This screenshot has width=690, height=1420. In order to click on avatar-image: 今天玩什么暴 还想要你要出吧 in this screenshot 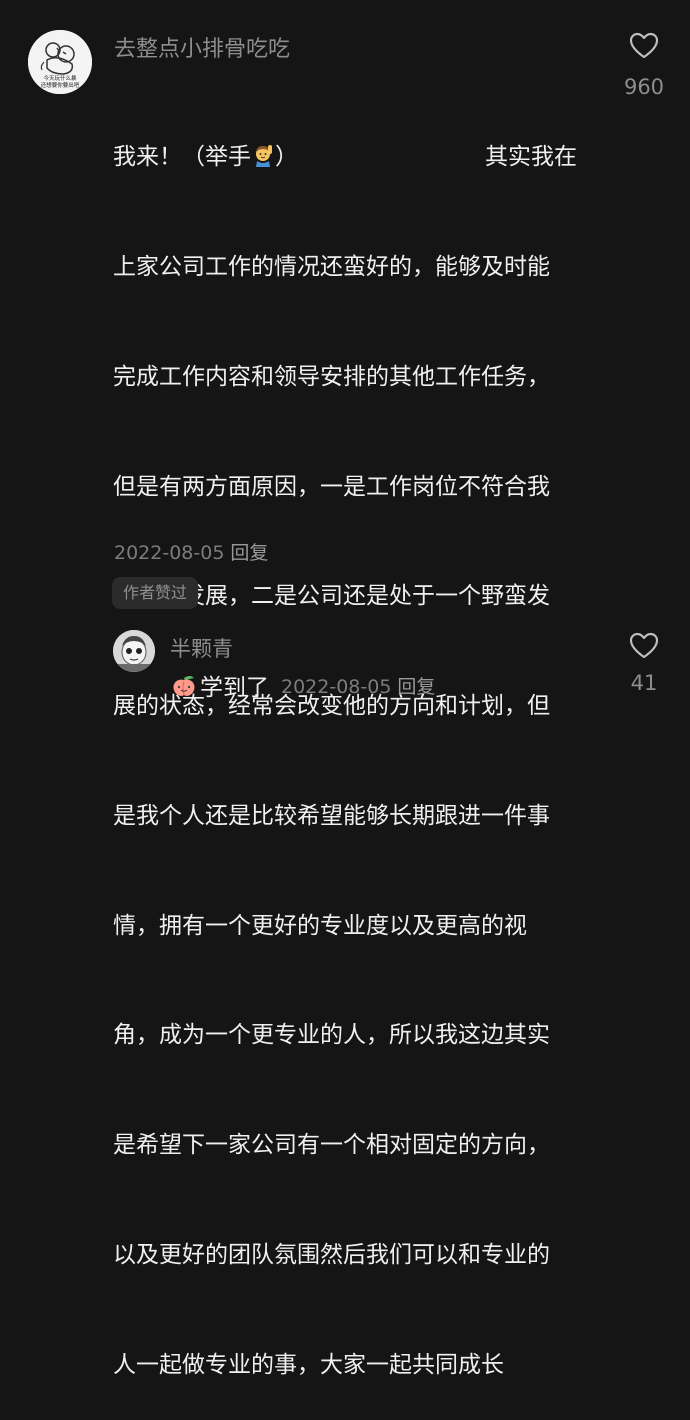, I will do `click(60, 62)`.